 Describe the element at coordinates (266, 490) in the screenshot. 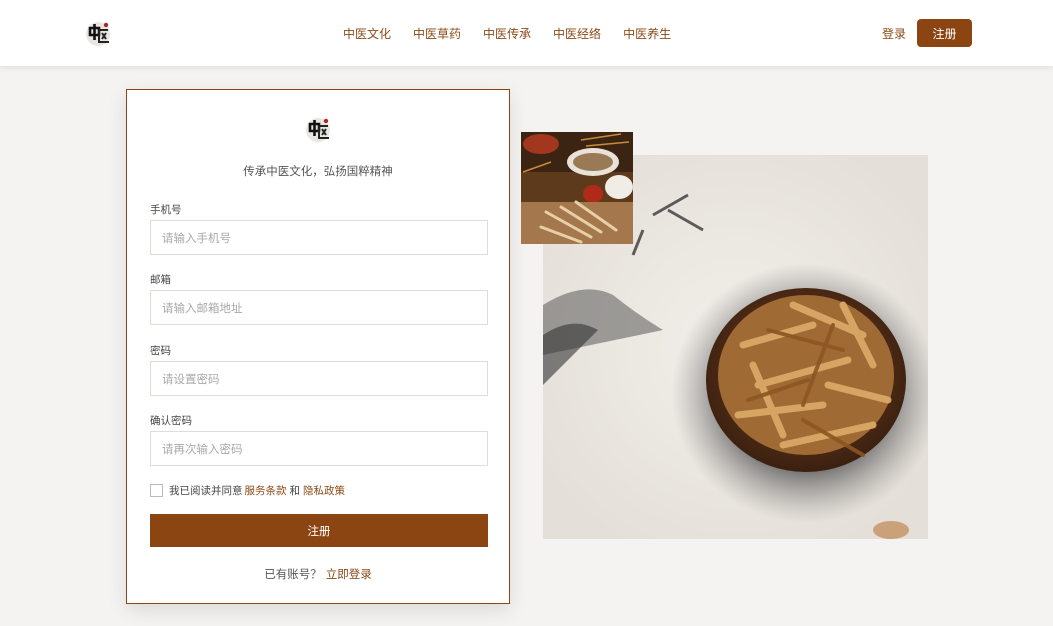

I see `terms-link: 服务条款` at that location.